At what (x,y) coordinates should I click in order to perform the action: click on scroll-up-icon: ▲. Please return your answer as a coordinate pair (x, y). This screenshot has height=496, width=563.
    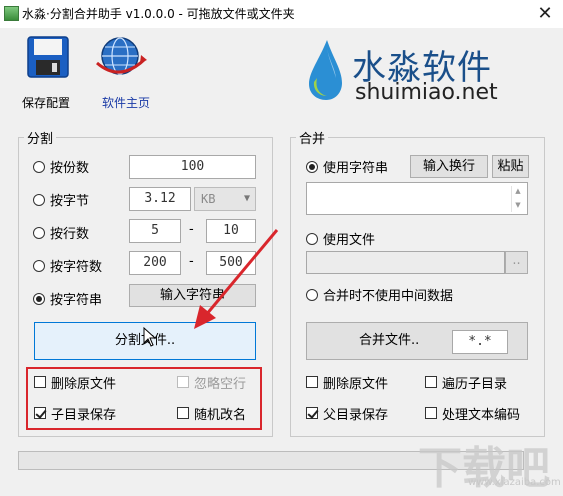
    Looking at the image, I should click on (518, 191).